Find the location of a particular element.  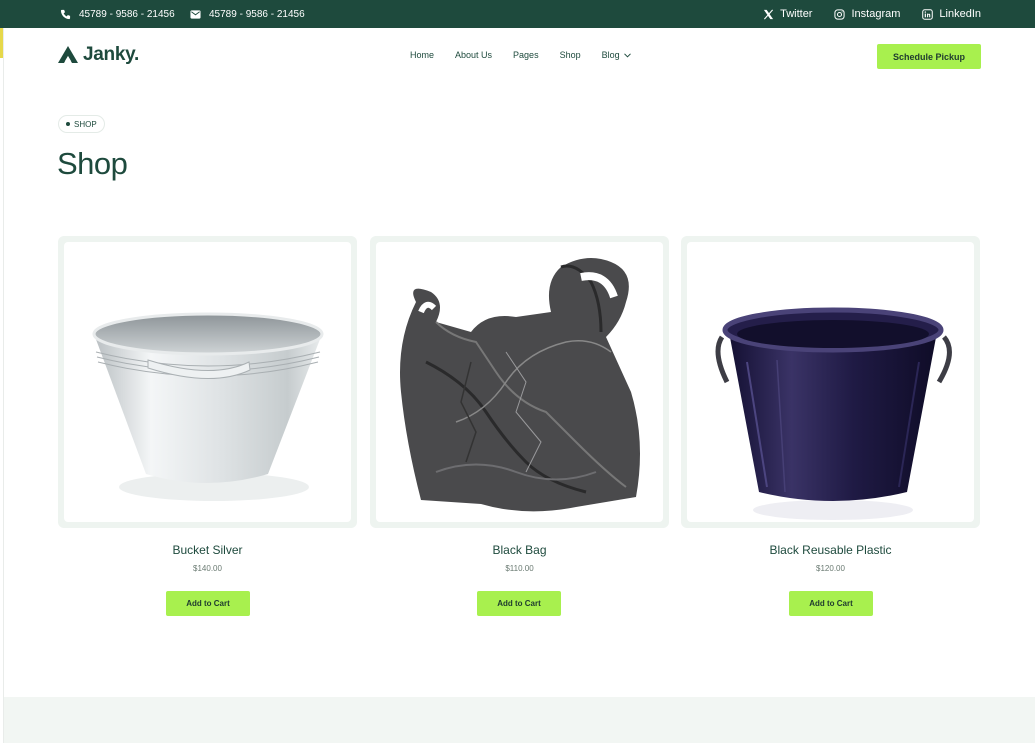

breadcrumb: SHOP is located at coordinates (81, 124).